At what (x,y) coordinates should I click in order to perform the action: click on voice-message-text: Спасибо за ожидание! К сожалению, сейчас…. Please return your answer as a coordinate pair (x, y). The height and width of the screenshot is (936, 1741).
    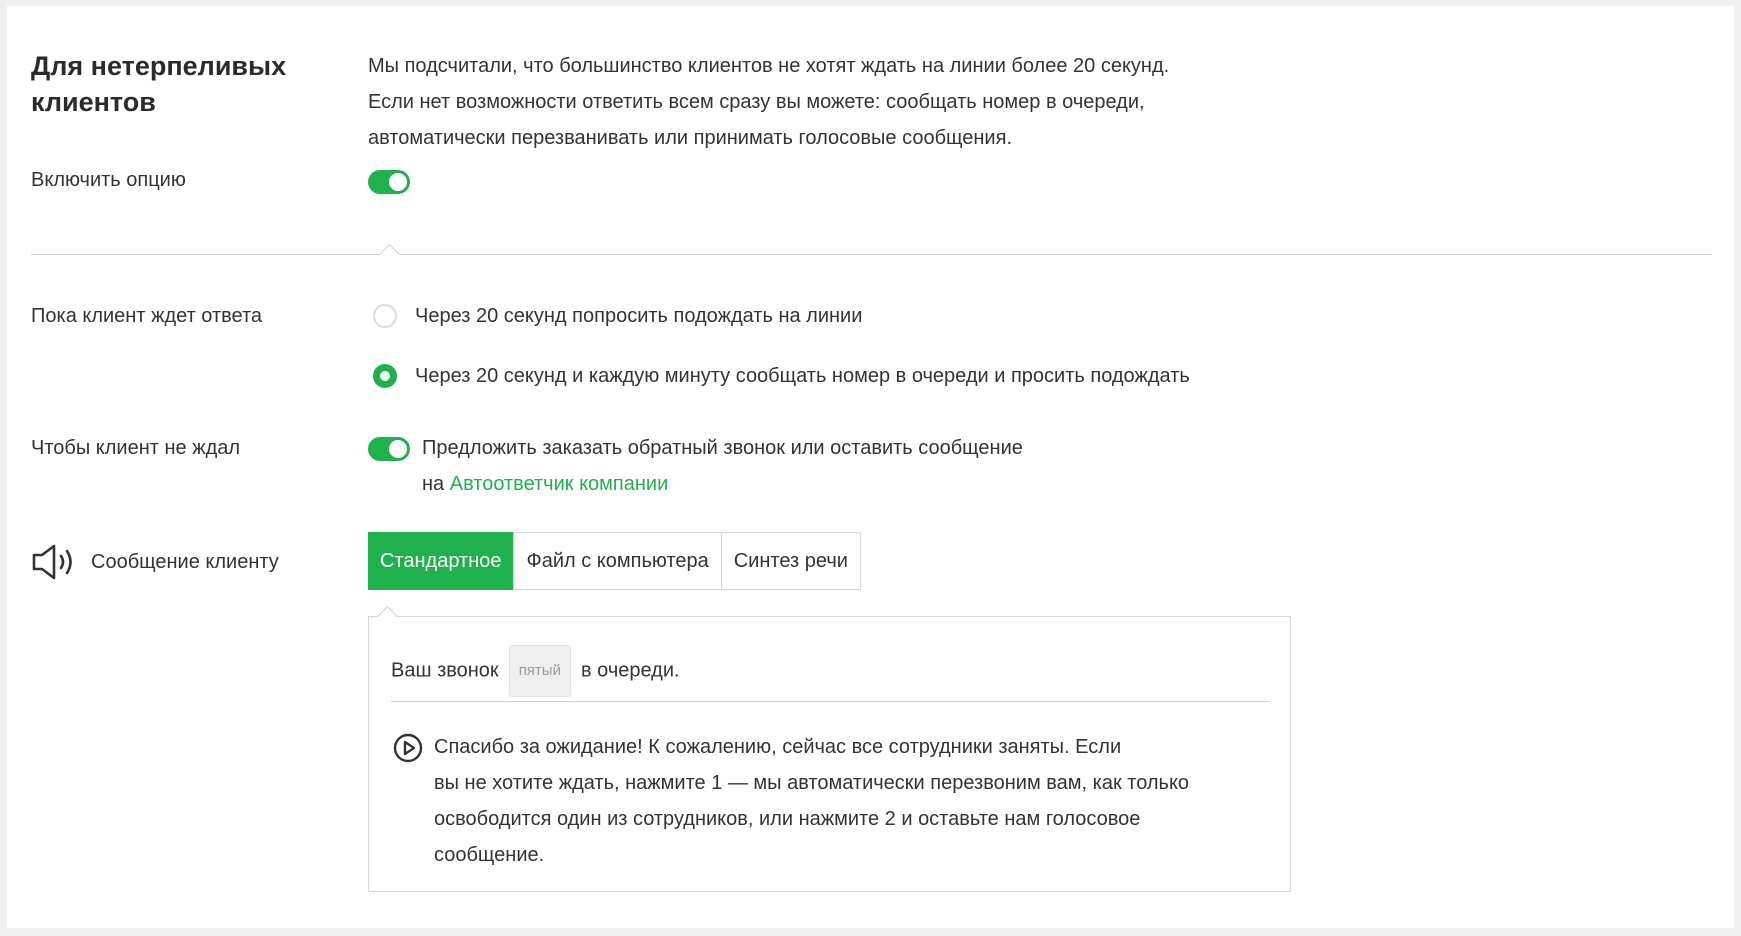
    Looking at the image, I should click on (854, 801).